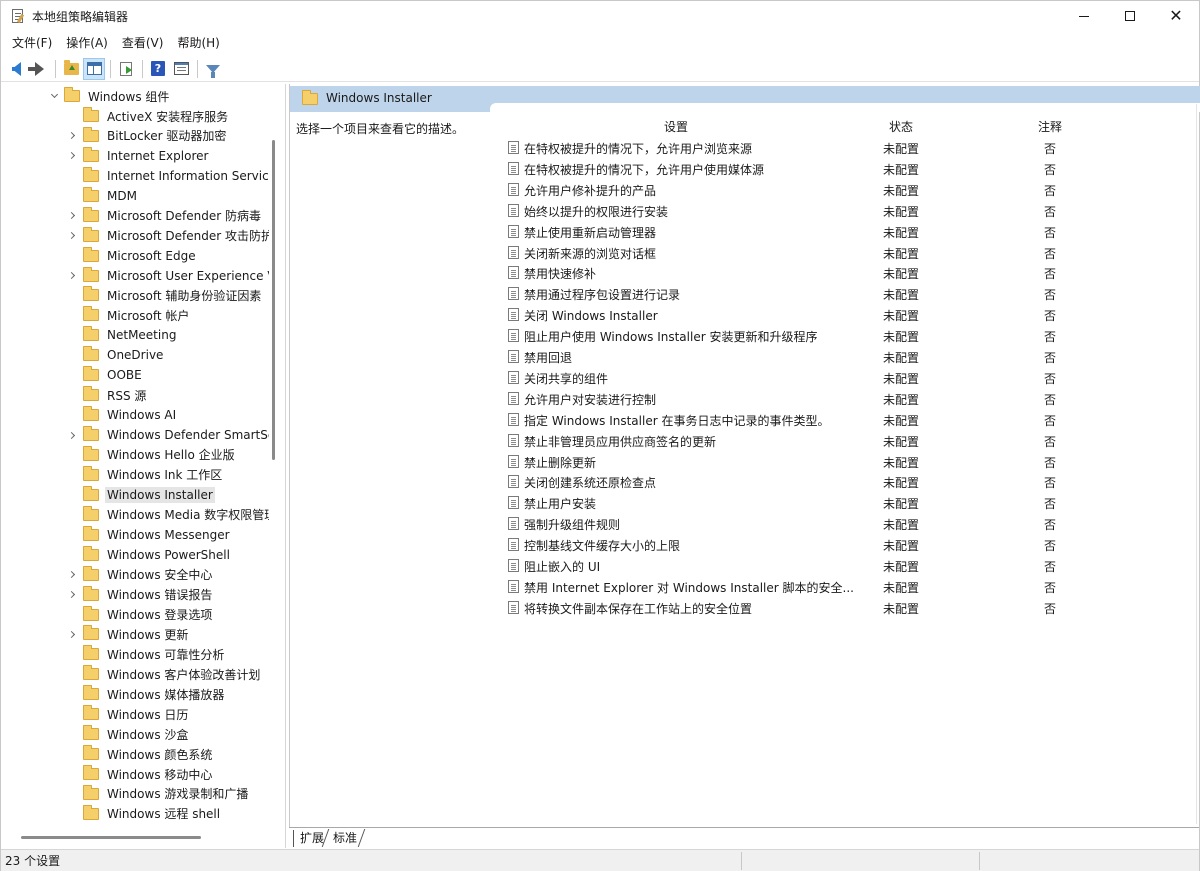 The width and height of the screenshot is (1200, 871). Describe the element at coordinates (135, 575) in the screenshot. I see `tree-item: Windows 安全中心` at that location.